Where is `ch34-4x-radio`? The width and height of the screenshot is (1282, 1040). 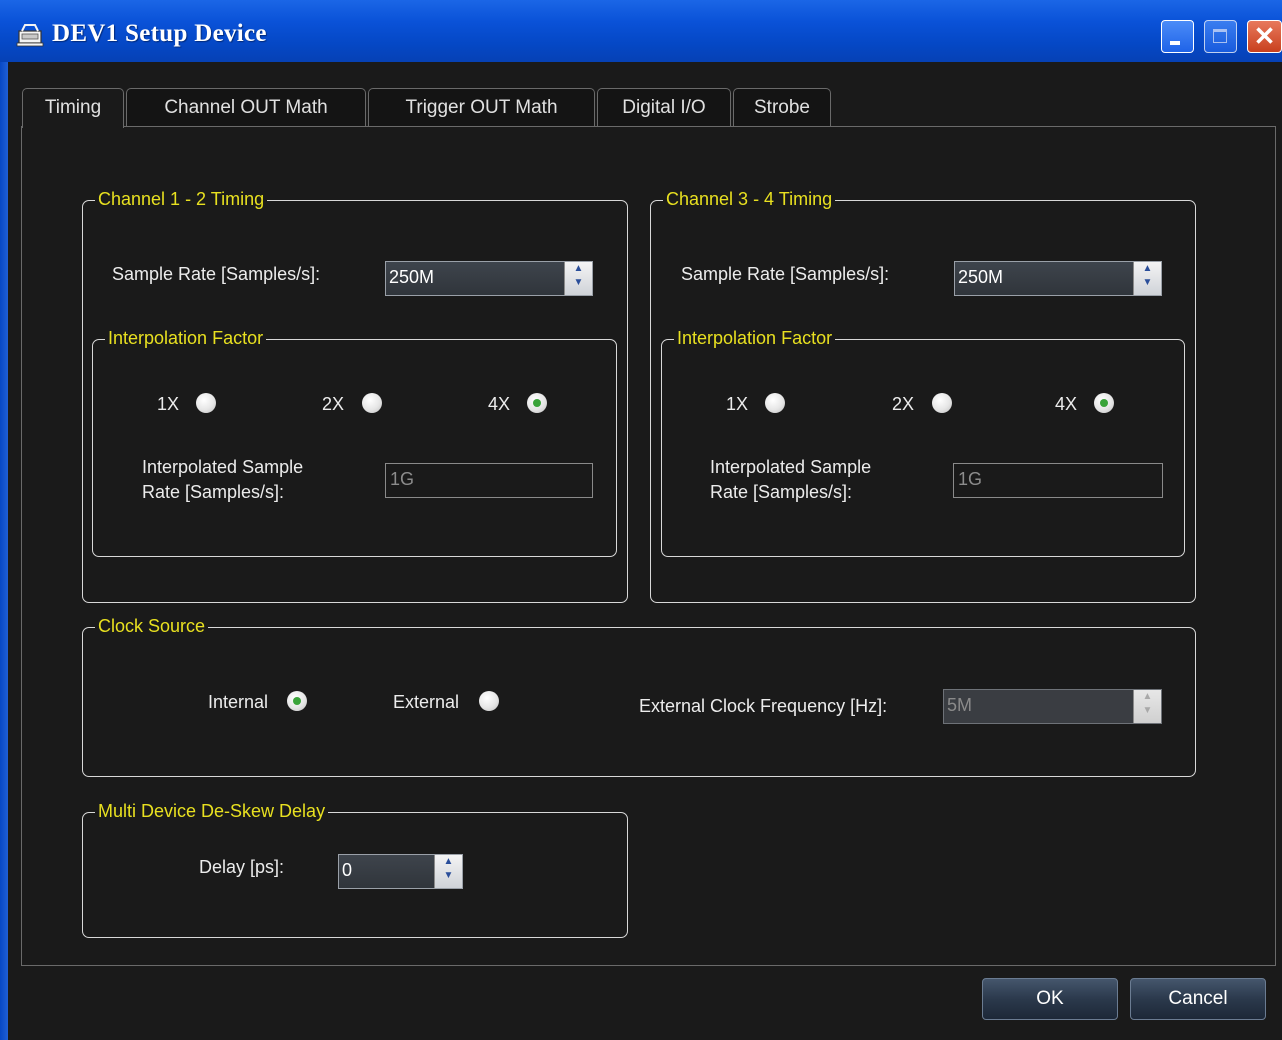 ch34-4x-radio is located at coordinates (1104, 403).